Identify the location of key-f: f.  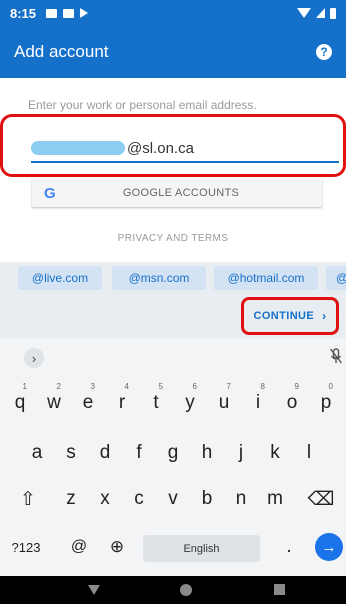
(139, 453).